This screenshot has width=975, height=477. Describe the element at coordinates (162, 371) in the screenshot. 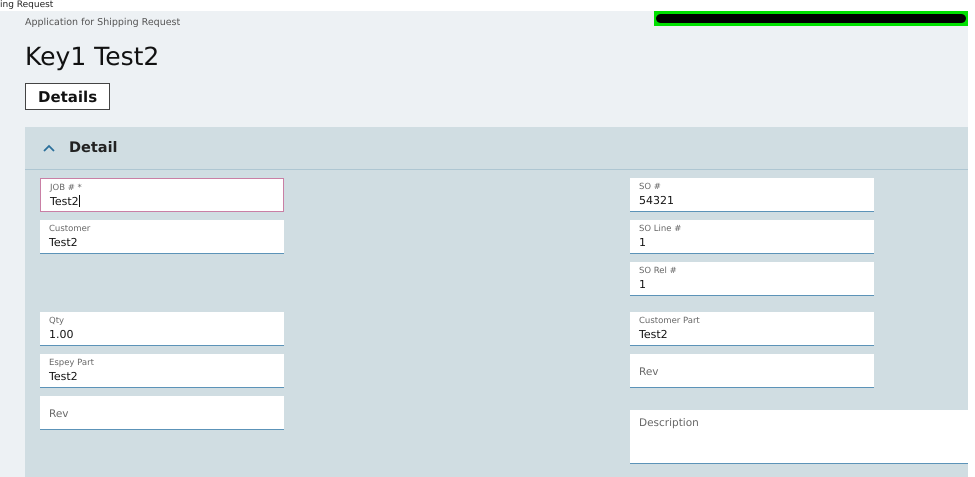

I see `input-field: Espey Part Test2` at that location.